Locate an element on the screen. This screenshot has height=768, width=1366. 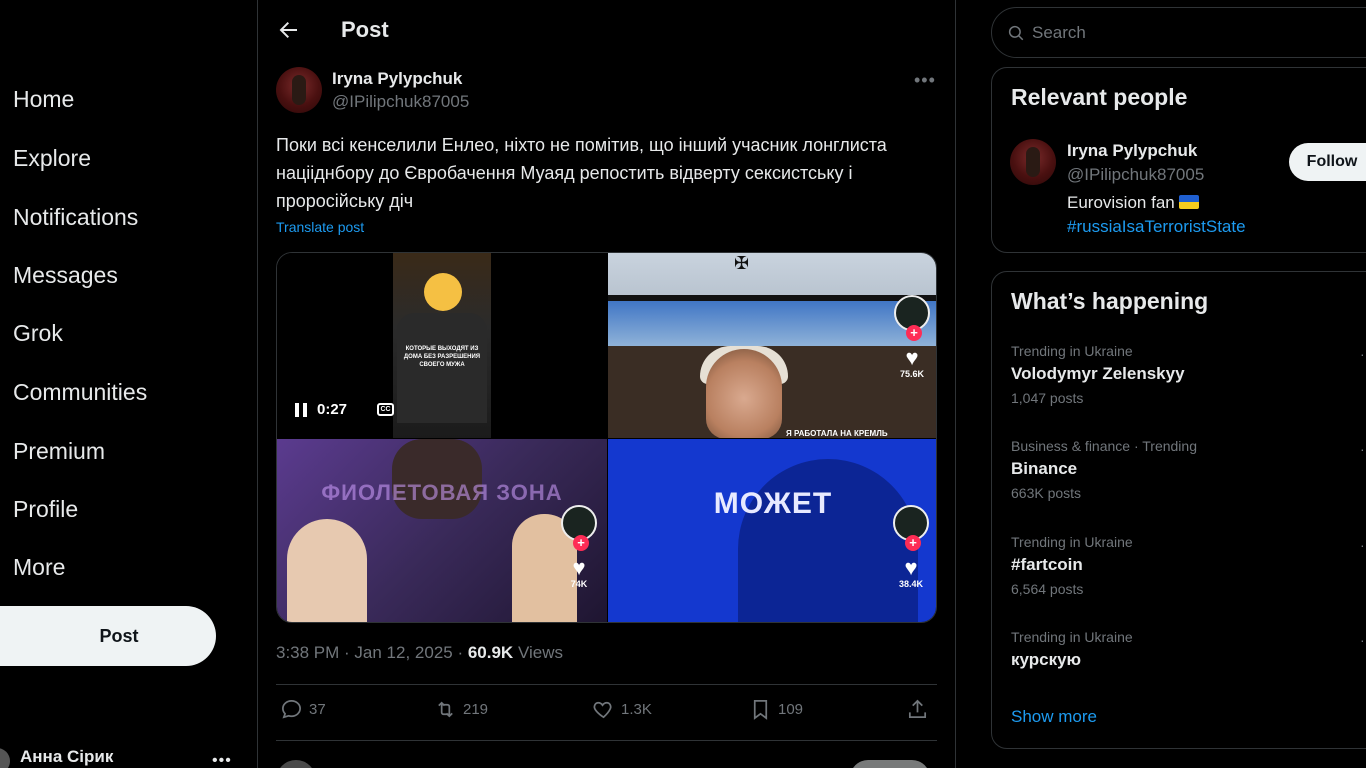
account-more-icon: ••• is located at coordinates (222, 760).